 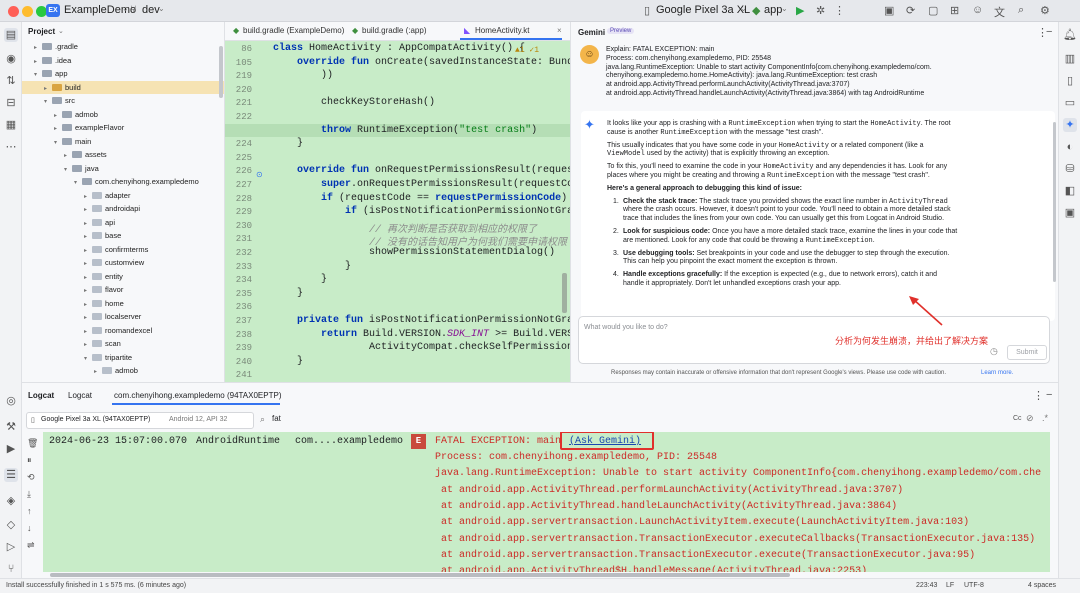 I want to click on learn-more-link: Learn more., so click(x=997, y=373).